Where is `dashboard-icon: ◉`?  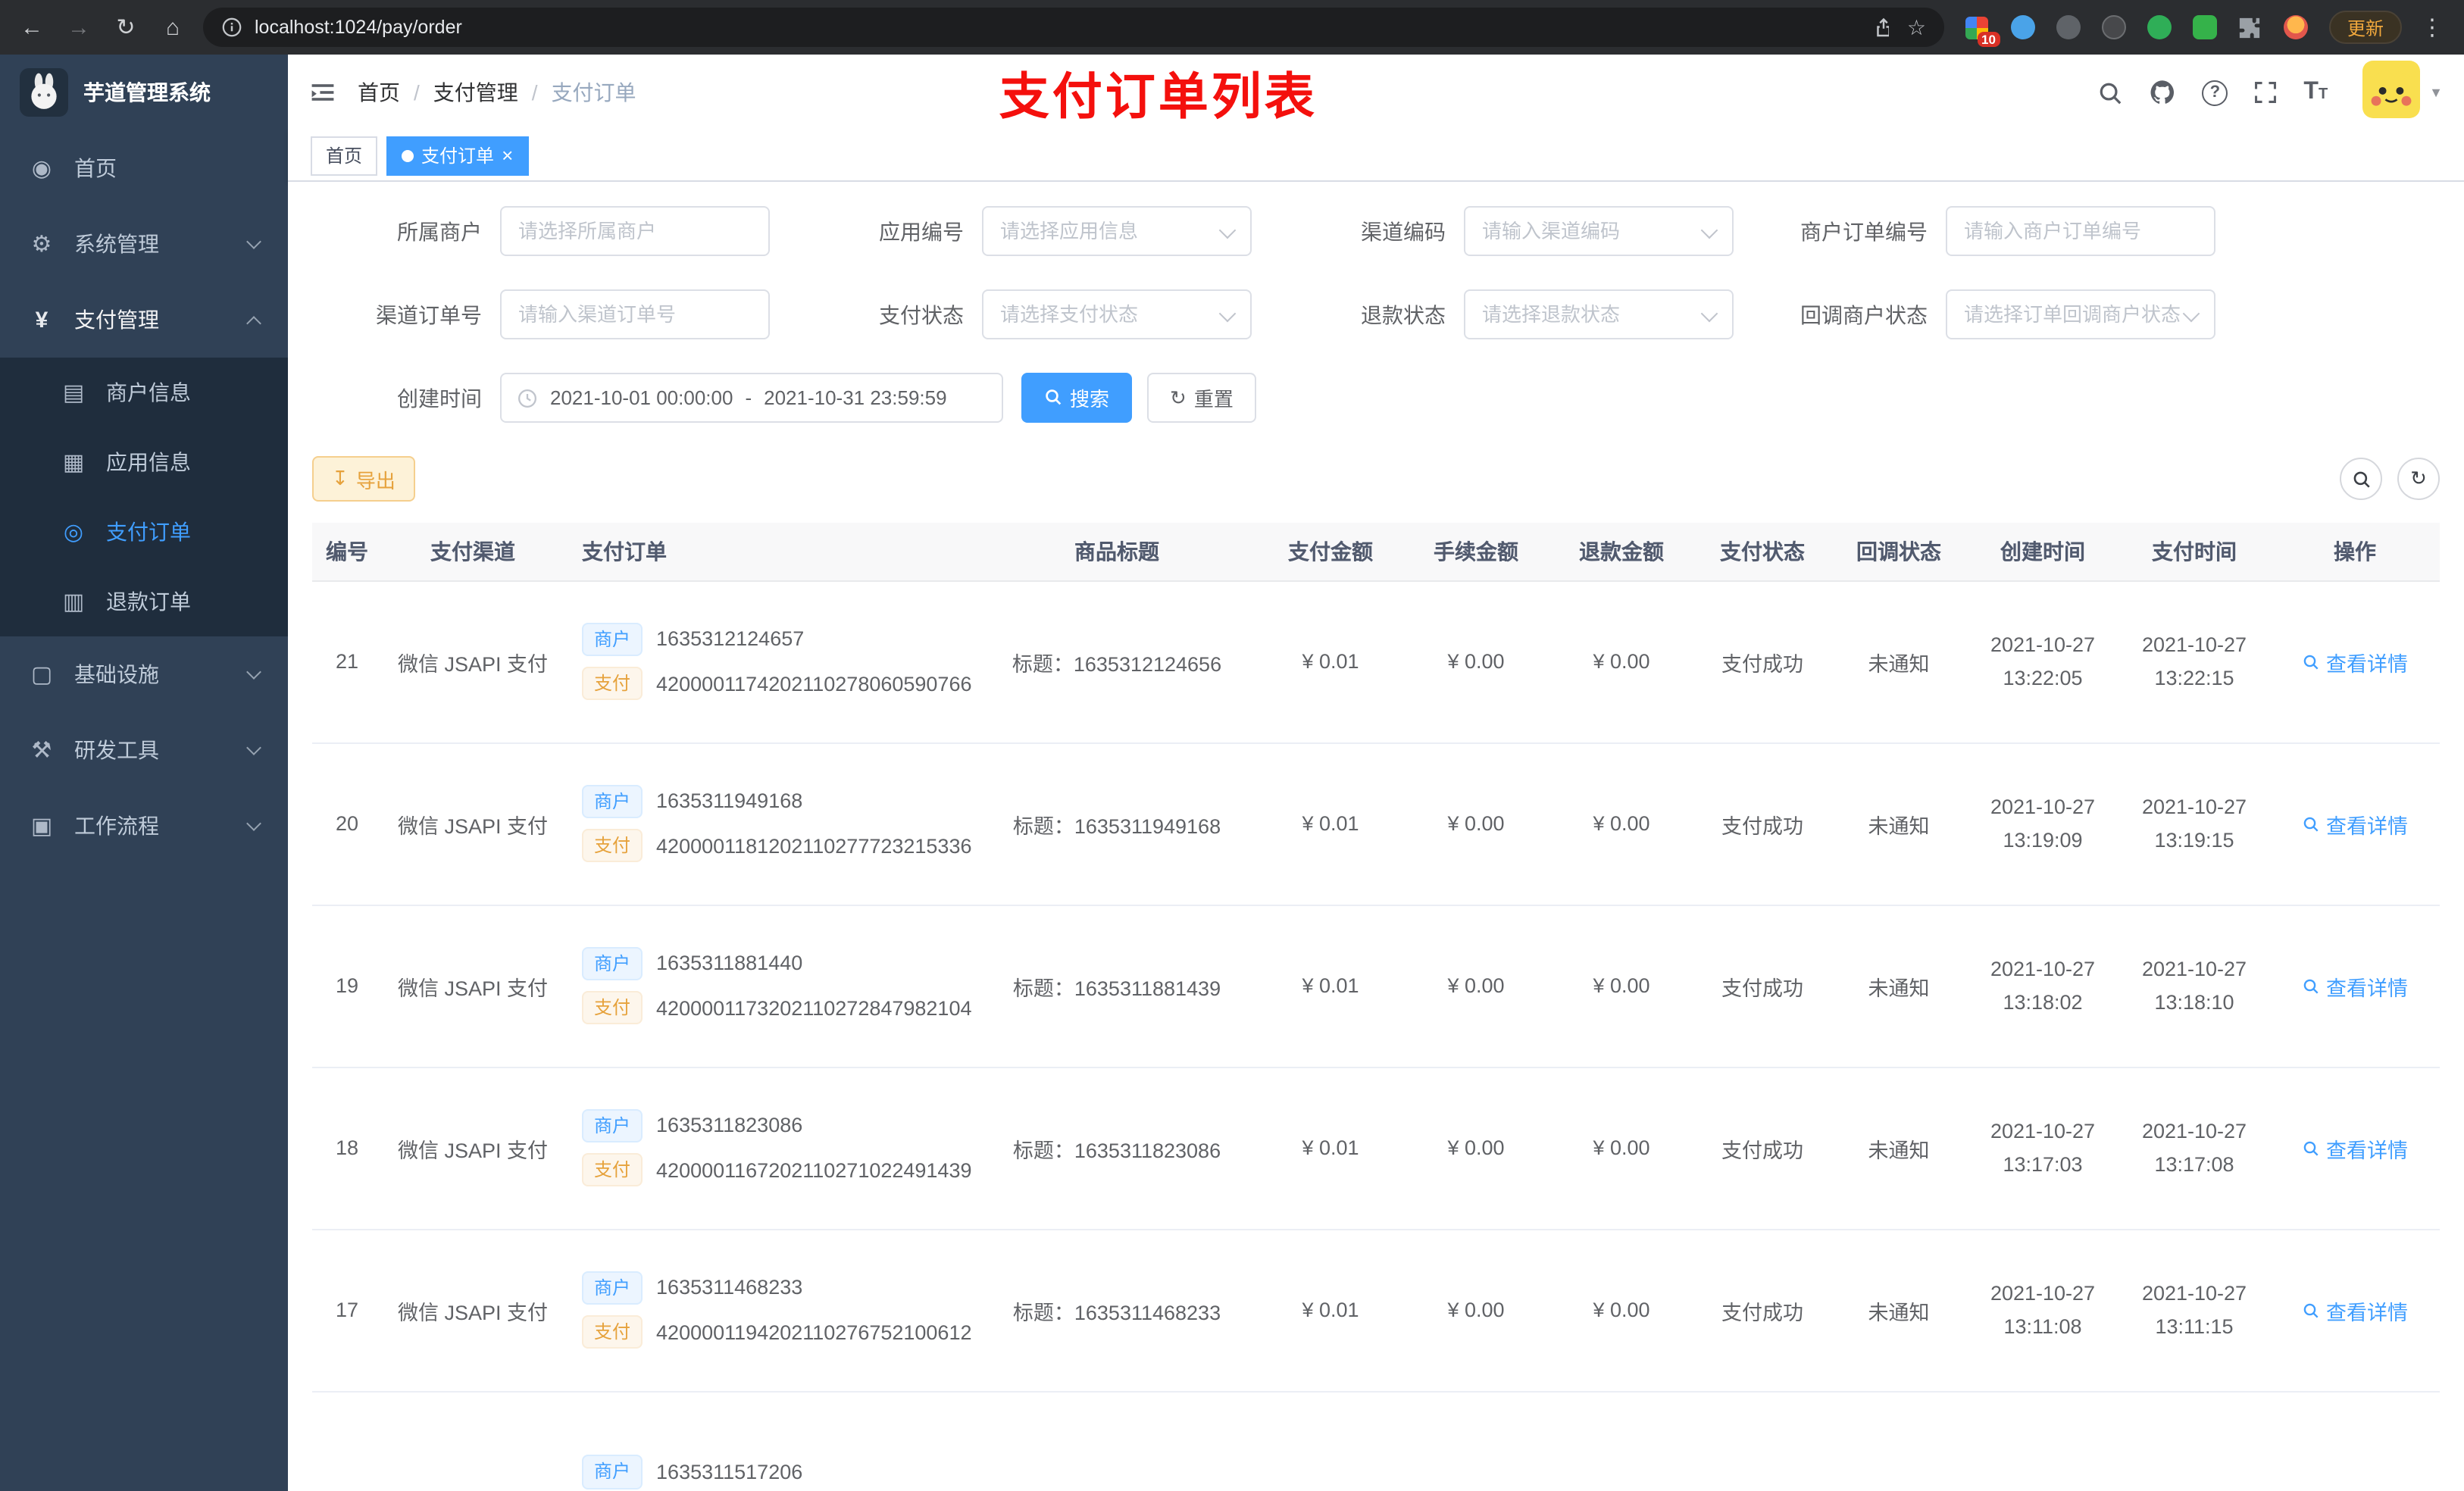 dashboard-icon: ◉ is located at coordinates (41, 169).